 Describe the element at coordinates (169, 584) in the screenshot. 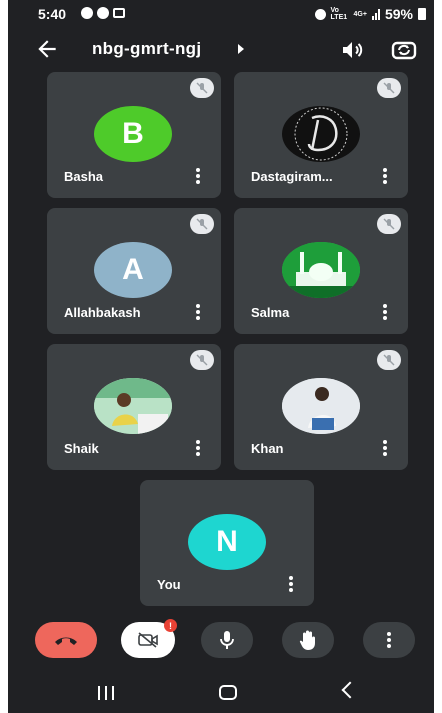

I see `participant-name: You` at that location.